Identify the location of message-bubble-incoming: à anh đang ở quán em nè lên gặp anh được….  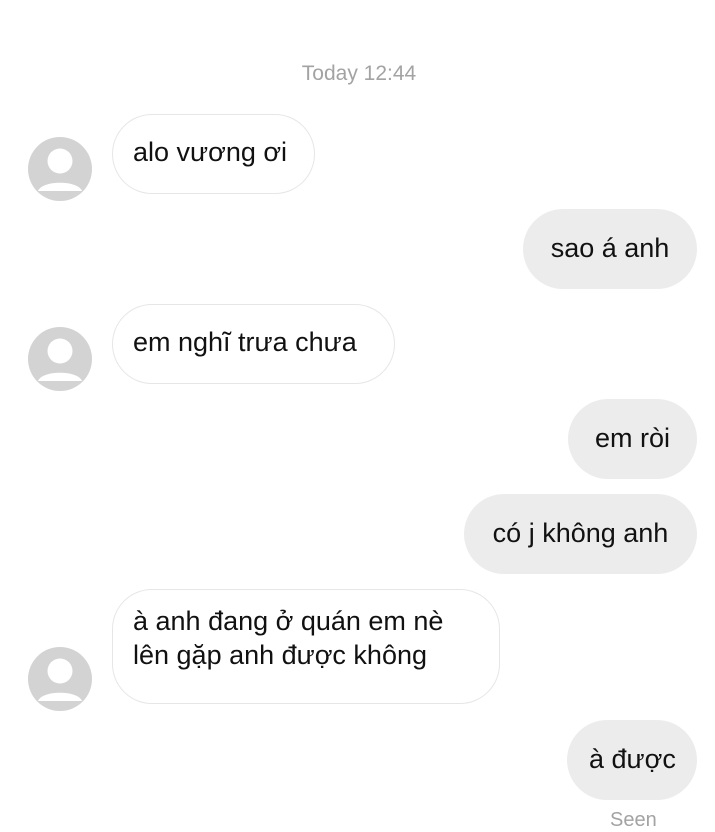
(306, 646).